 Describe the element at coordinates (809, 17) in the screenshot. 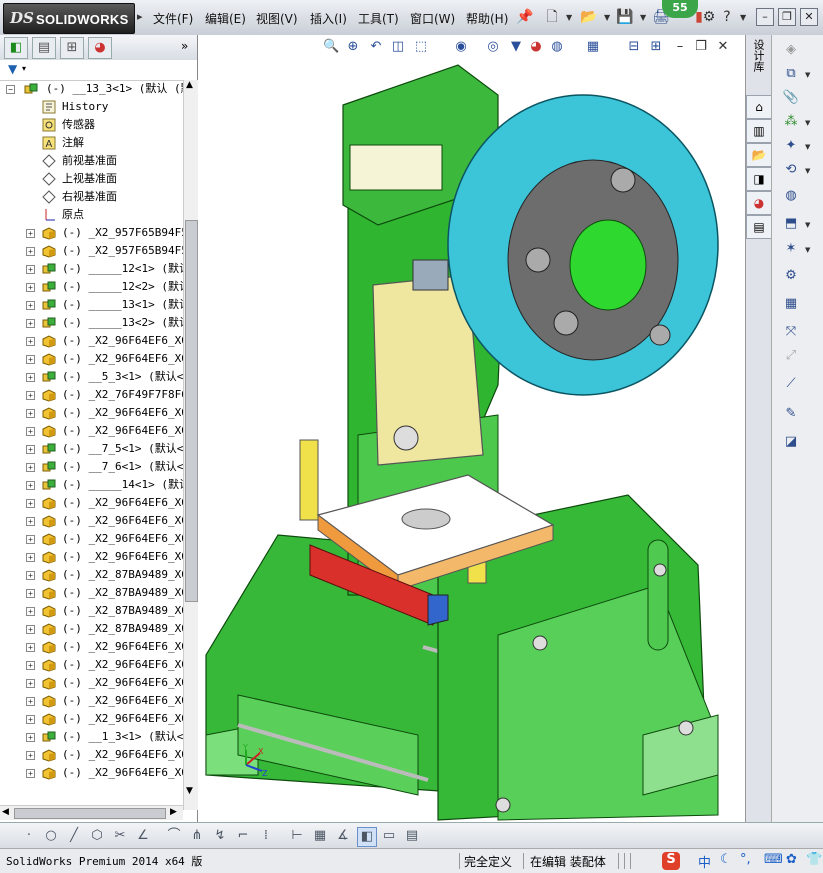

I see `close-button: ✕` at that location.